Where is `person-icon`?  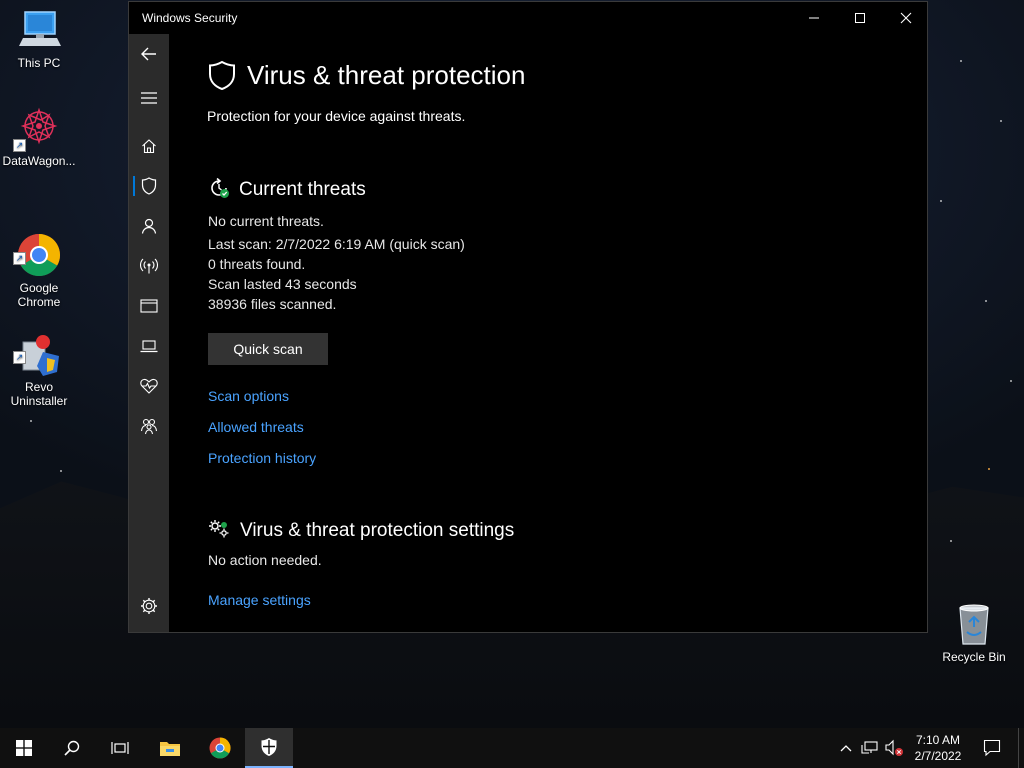 person-icon is located at coordinates (149, 226).